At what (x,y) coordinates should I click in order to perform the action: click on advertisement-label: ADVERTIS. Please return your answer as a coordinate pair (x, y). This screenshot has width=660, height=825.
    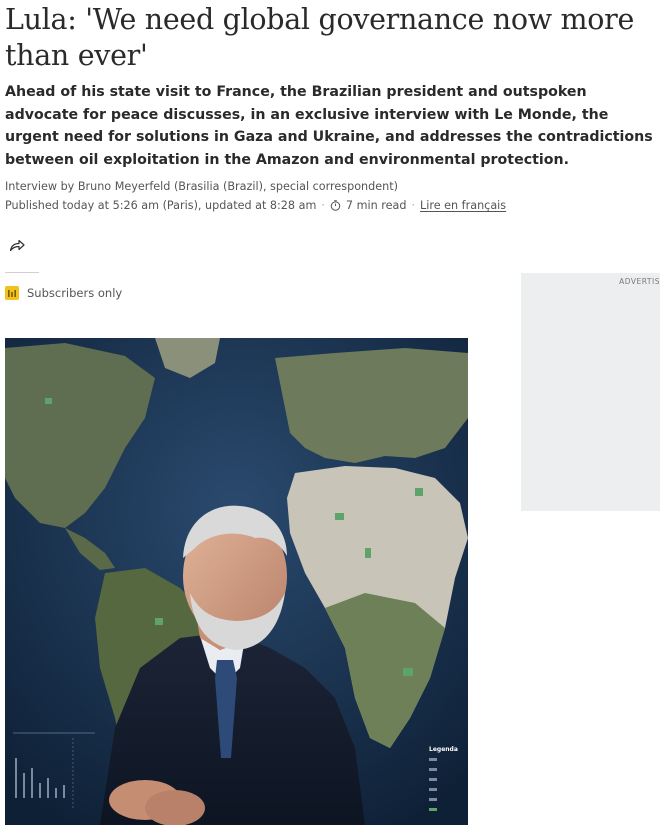
    Looking at the image, I should click on (639, 281).